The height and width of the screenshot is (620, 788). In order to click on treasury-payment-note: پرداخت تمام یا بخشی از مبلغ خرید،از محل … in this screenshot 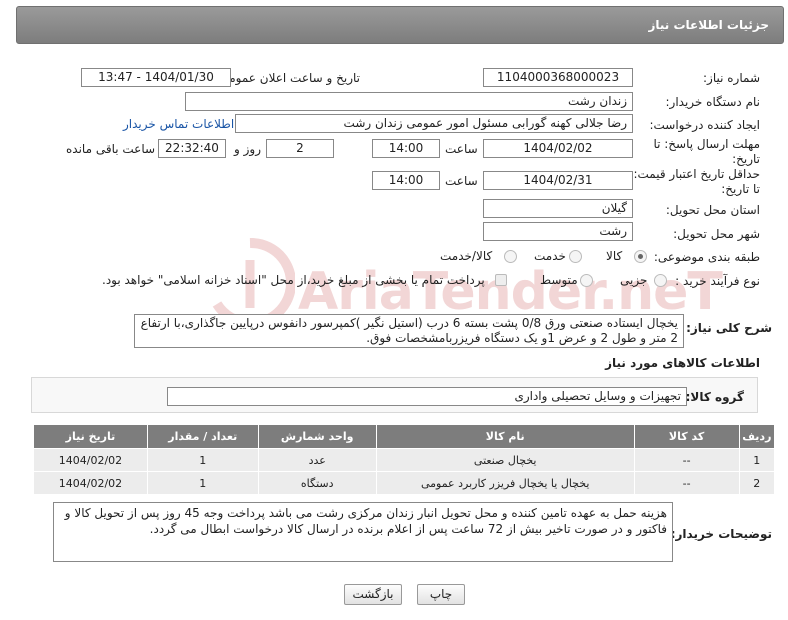, I will do `click(293, 280)`.